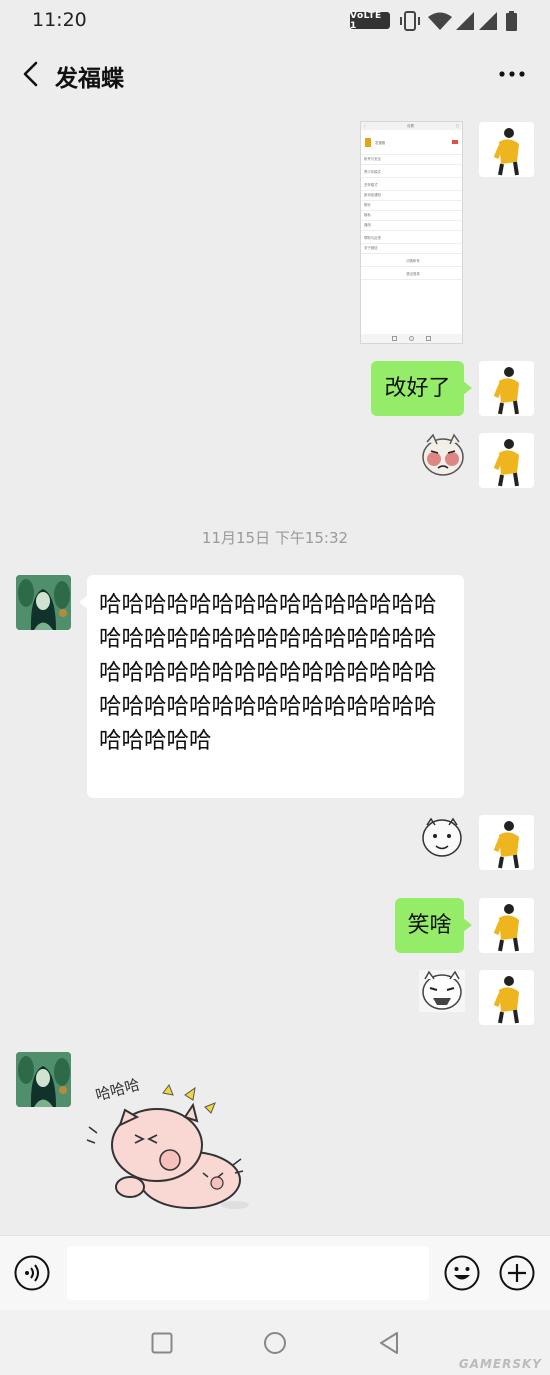  I want to click on input-bar, so click(275, 1273).